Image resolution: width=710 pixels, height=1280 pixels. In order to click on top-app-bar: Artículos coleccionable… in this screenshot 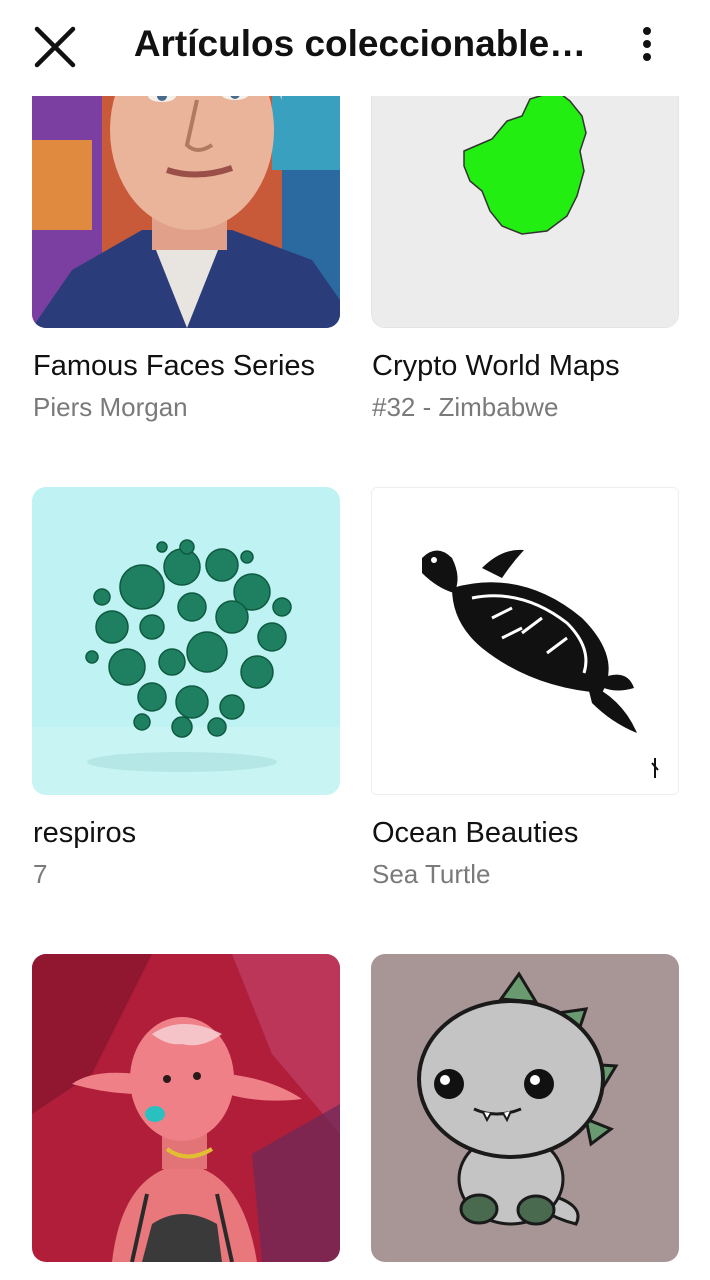, I will do `click(355, 48)`.